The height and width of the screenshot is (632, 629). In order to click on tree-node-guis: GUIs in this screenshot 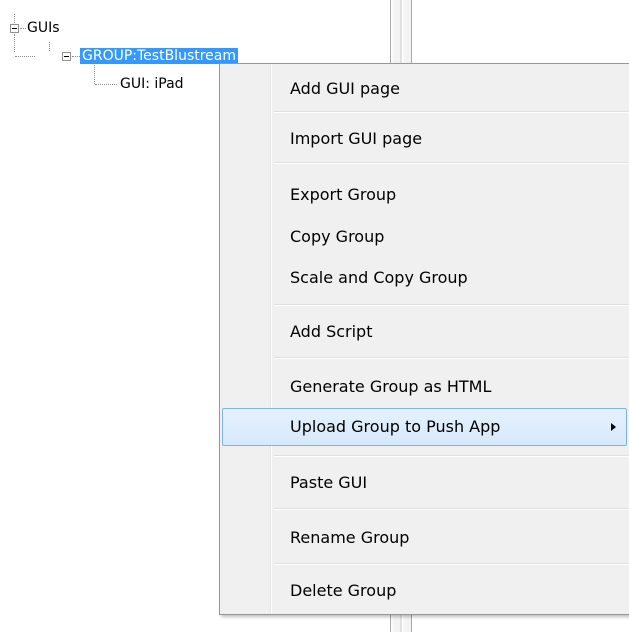, I will do `click(43, 28)`.